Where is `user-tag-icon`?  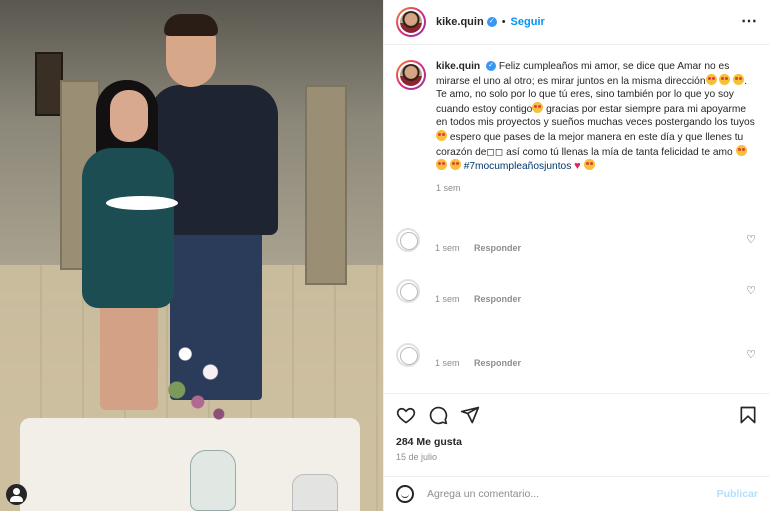 user-tag-icon is located at coordinates (16, 494).